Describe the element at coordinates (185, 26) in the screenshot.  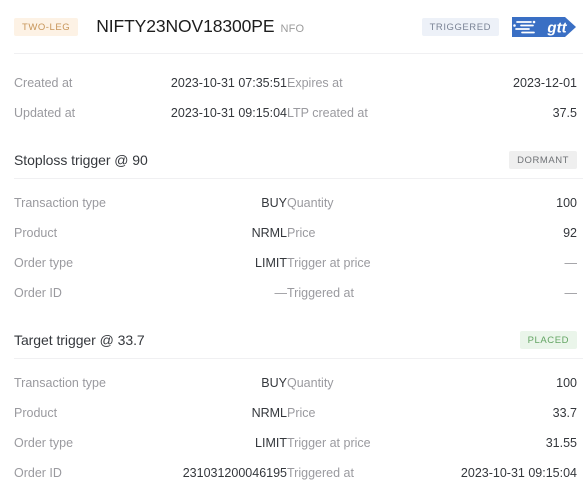
I see `page-title: NIFTY23NOV18300PE` at that location.